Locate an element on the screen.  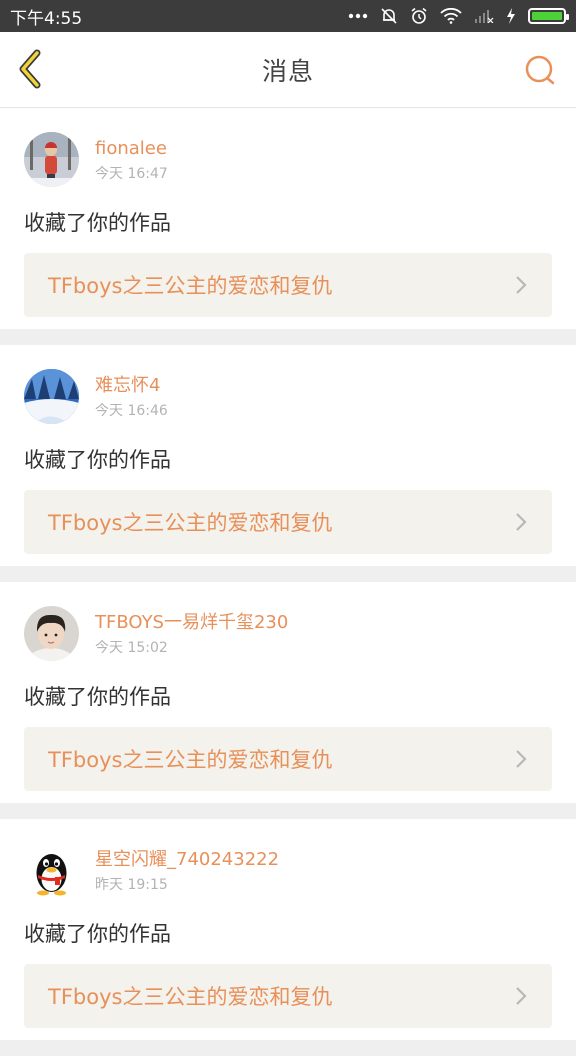
qq-penguin-avatar is located at coordinates (51, 870).